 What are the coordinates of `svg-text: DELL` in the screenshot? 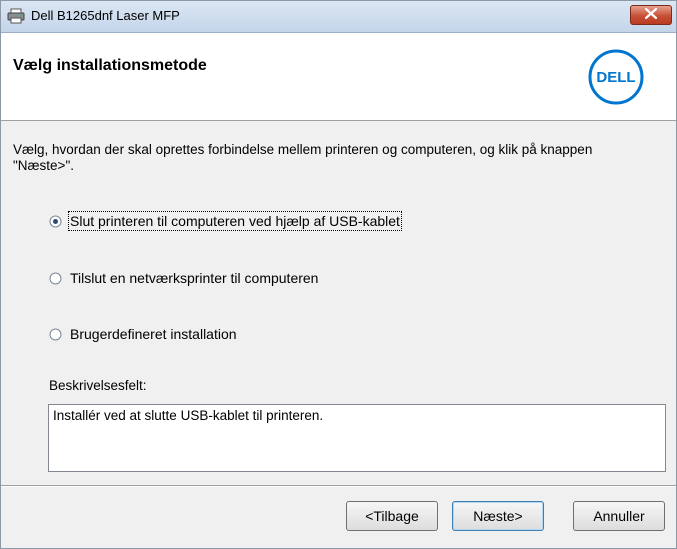 It's located at (615, 77).